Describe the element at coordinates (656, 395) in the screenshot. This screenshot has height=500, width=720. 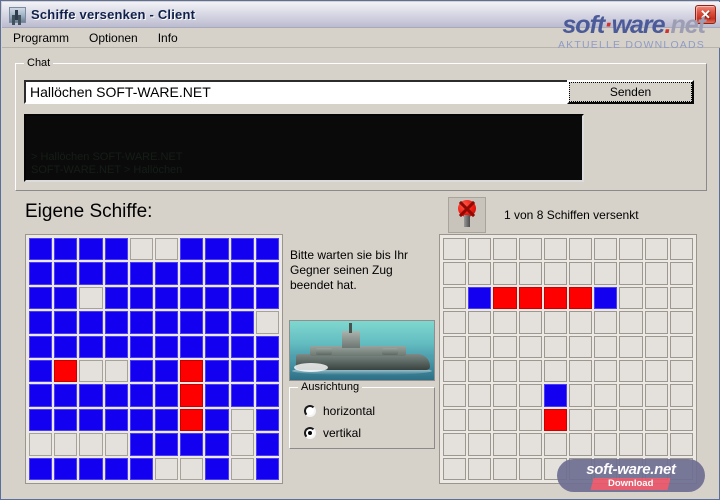
I see `enemy-cell-r7c9` at that location.